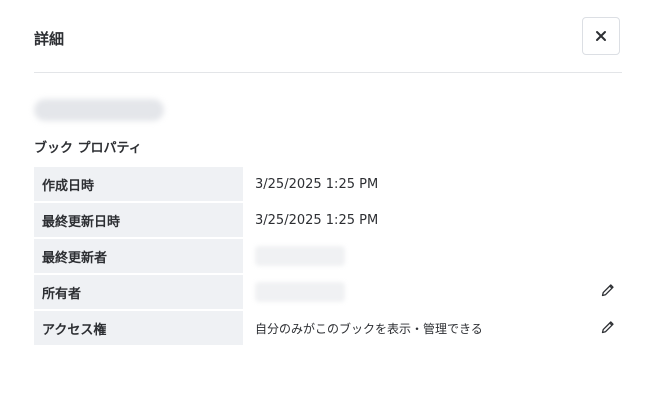  What do you see at coordinates (138, 292) in the screenshot?
I see `property-label: 所有者` at bounding box center [138, 292].